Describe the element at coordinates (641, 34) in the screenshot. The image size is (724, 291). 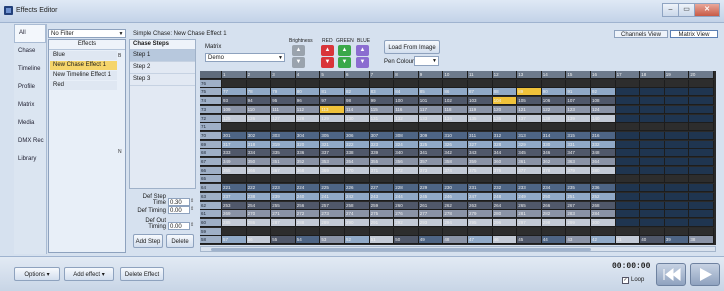
I see `channels-view-tab: Channels View` at that location.